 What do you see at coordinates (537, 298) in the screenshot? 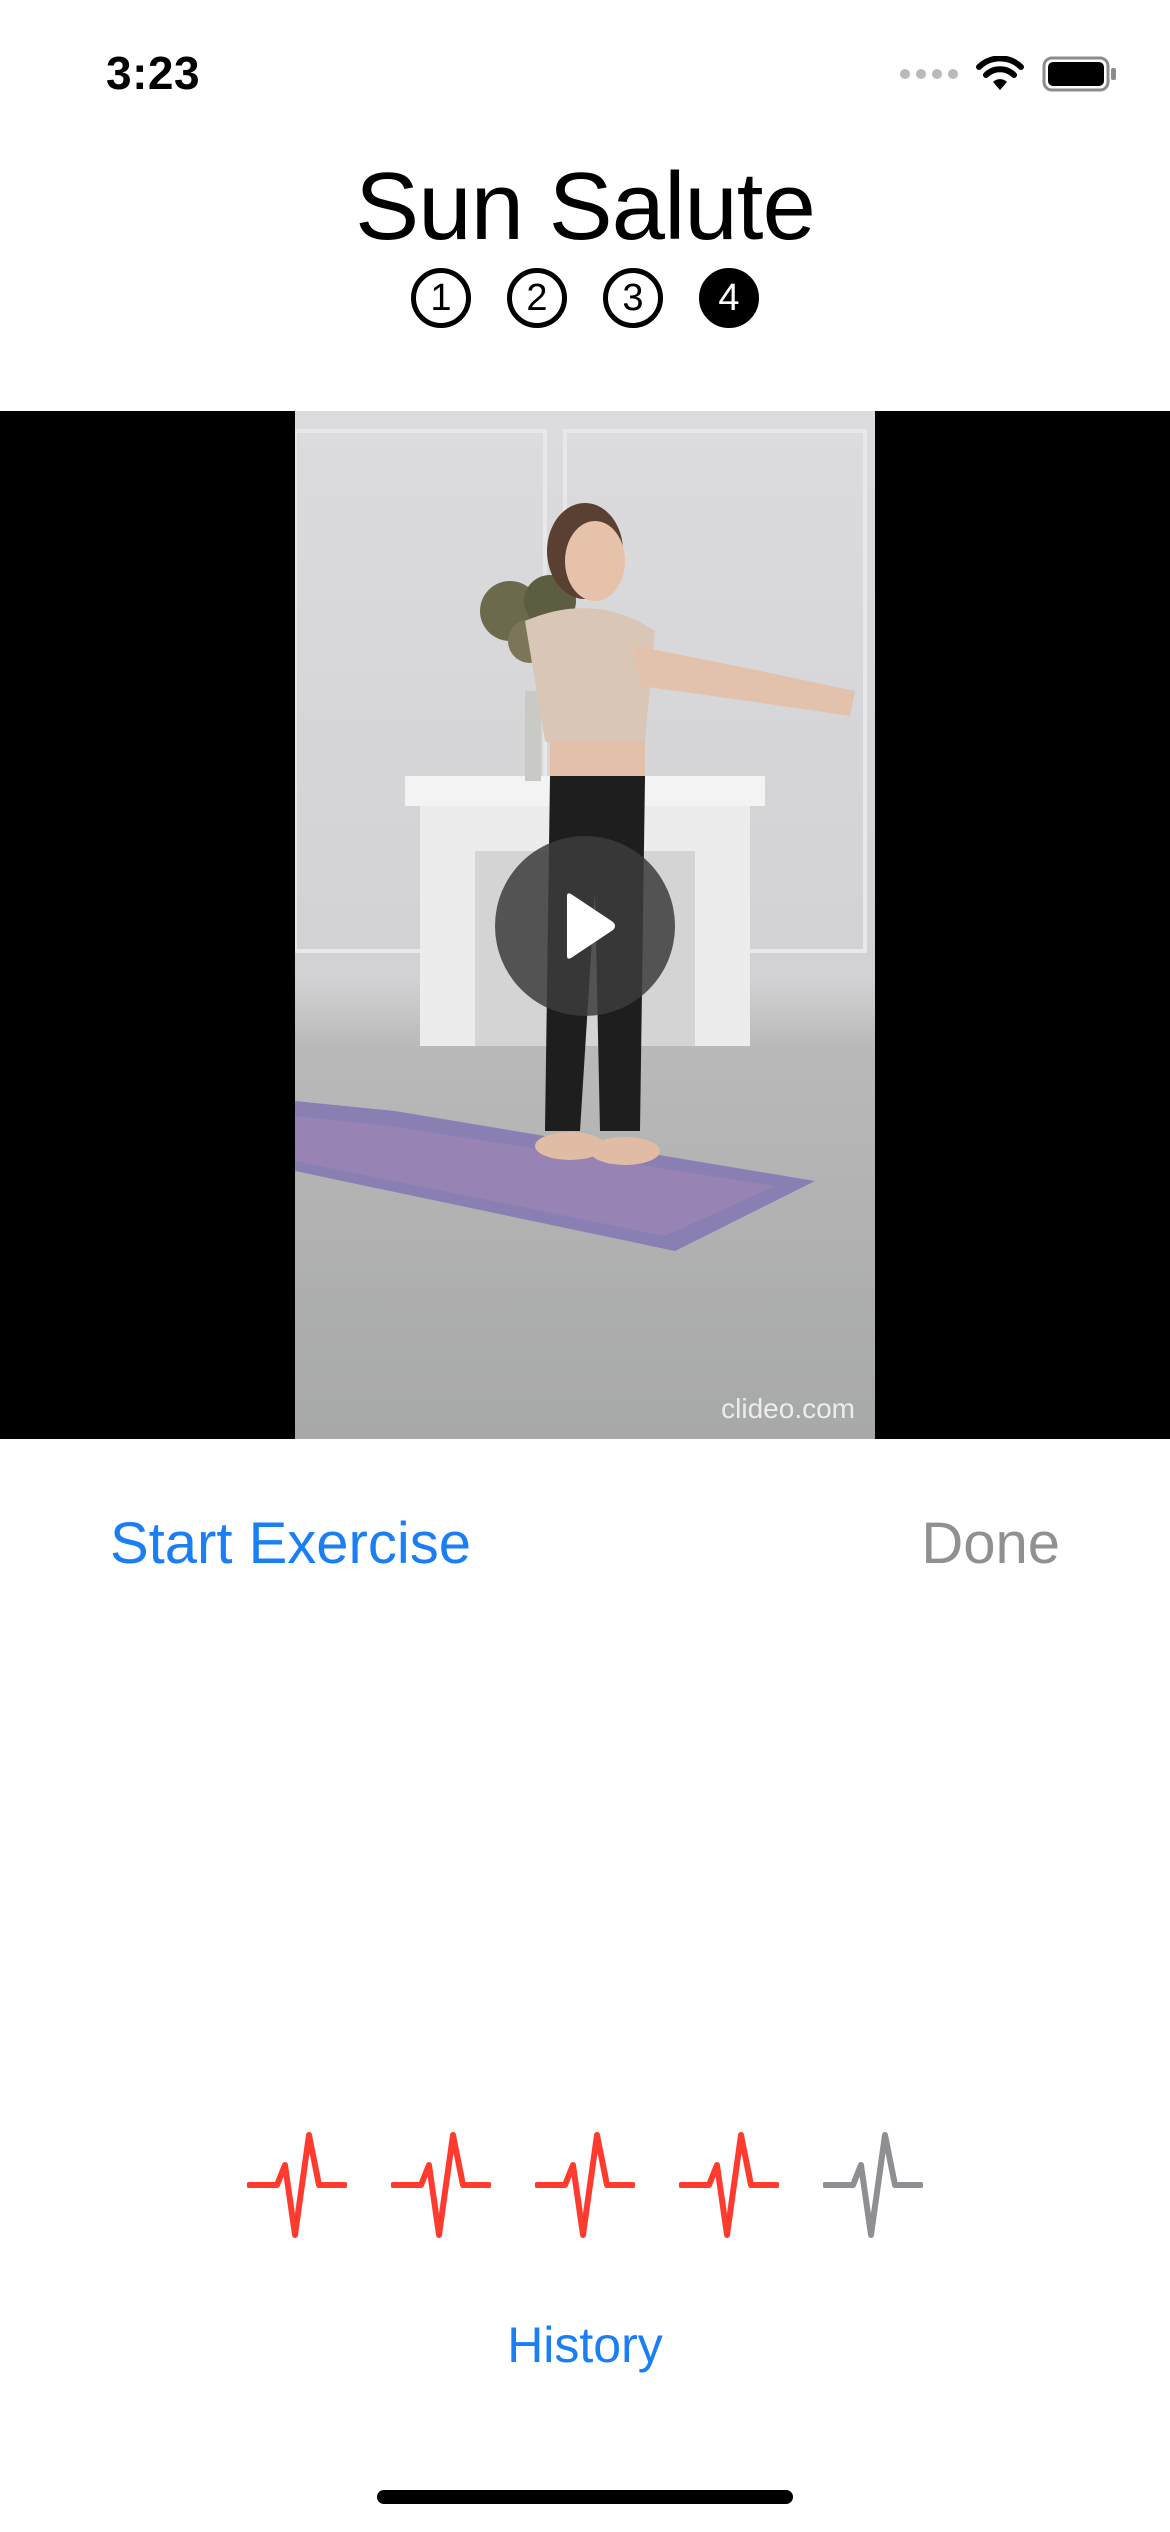
I see `step-2-indicator: 2` at bounding box center [537, 298].